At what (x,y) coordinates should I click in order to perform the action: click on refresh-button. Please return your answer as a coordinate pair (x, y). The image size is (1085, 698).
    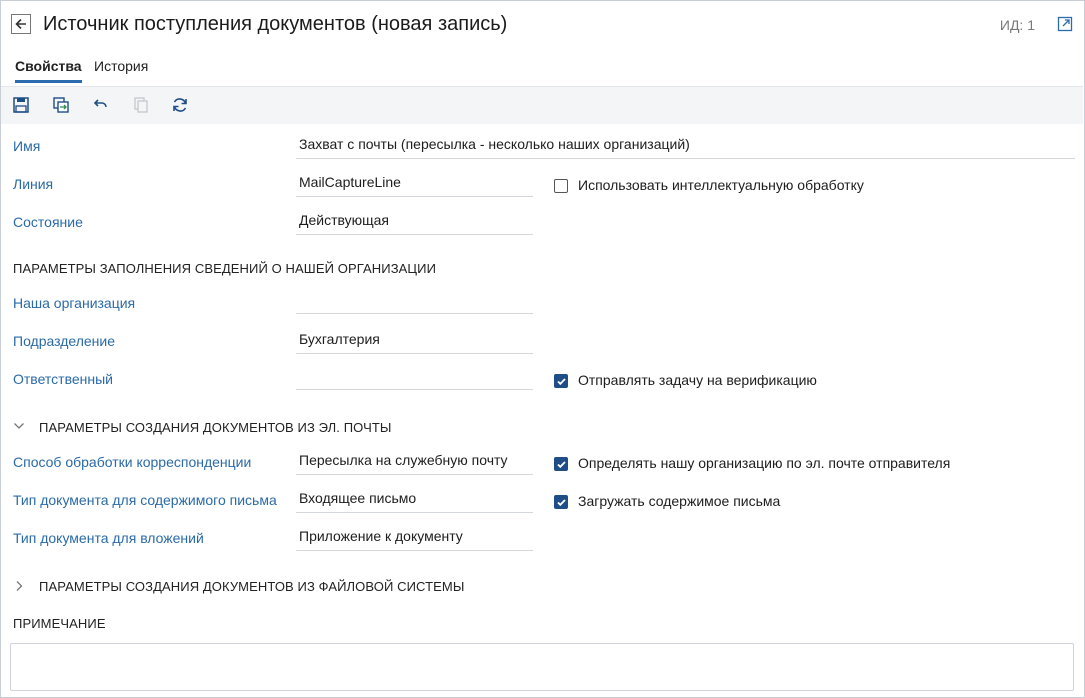
    Looking at the image, I should click on (180, 105).